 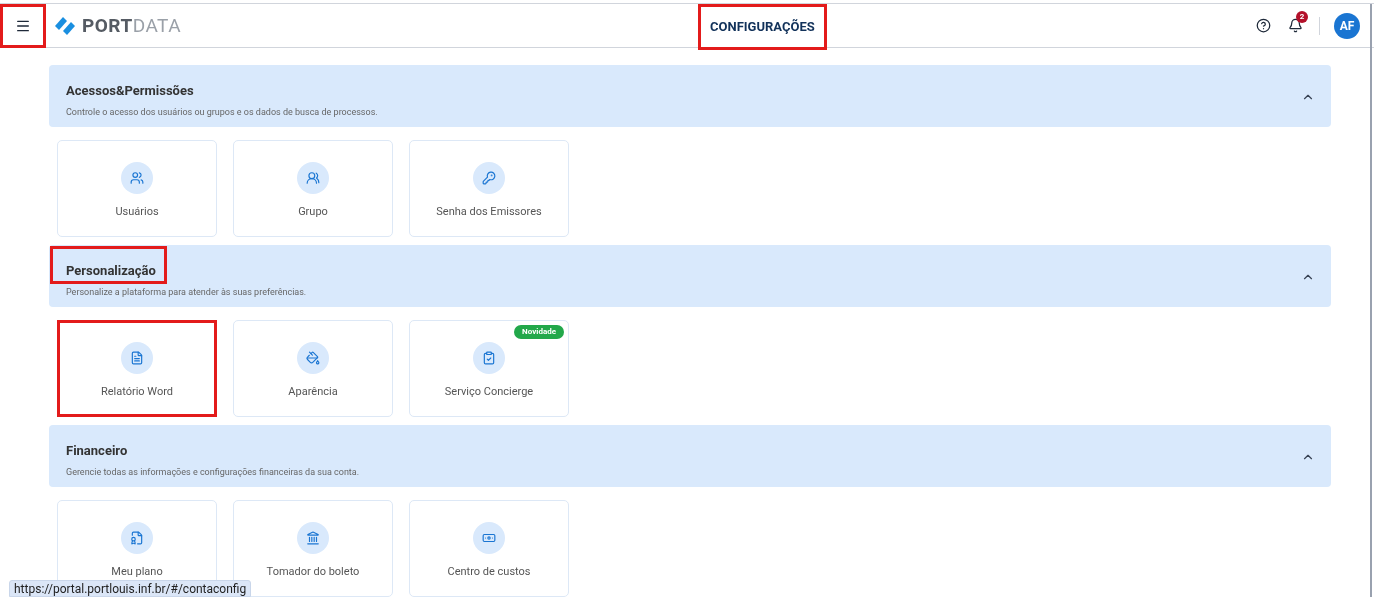 I want to click on section-header: Personalização Personalize a plataforma para atender às suas preferências., so click(x=690, y=276).